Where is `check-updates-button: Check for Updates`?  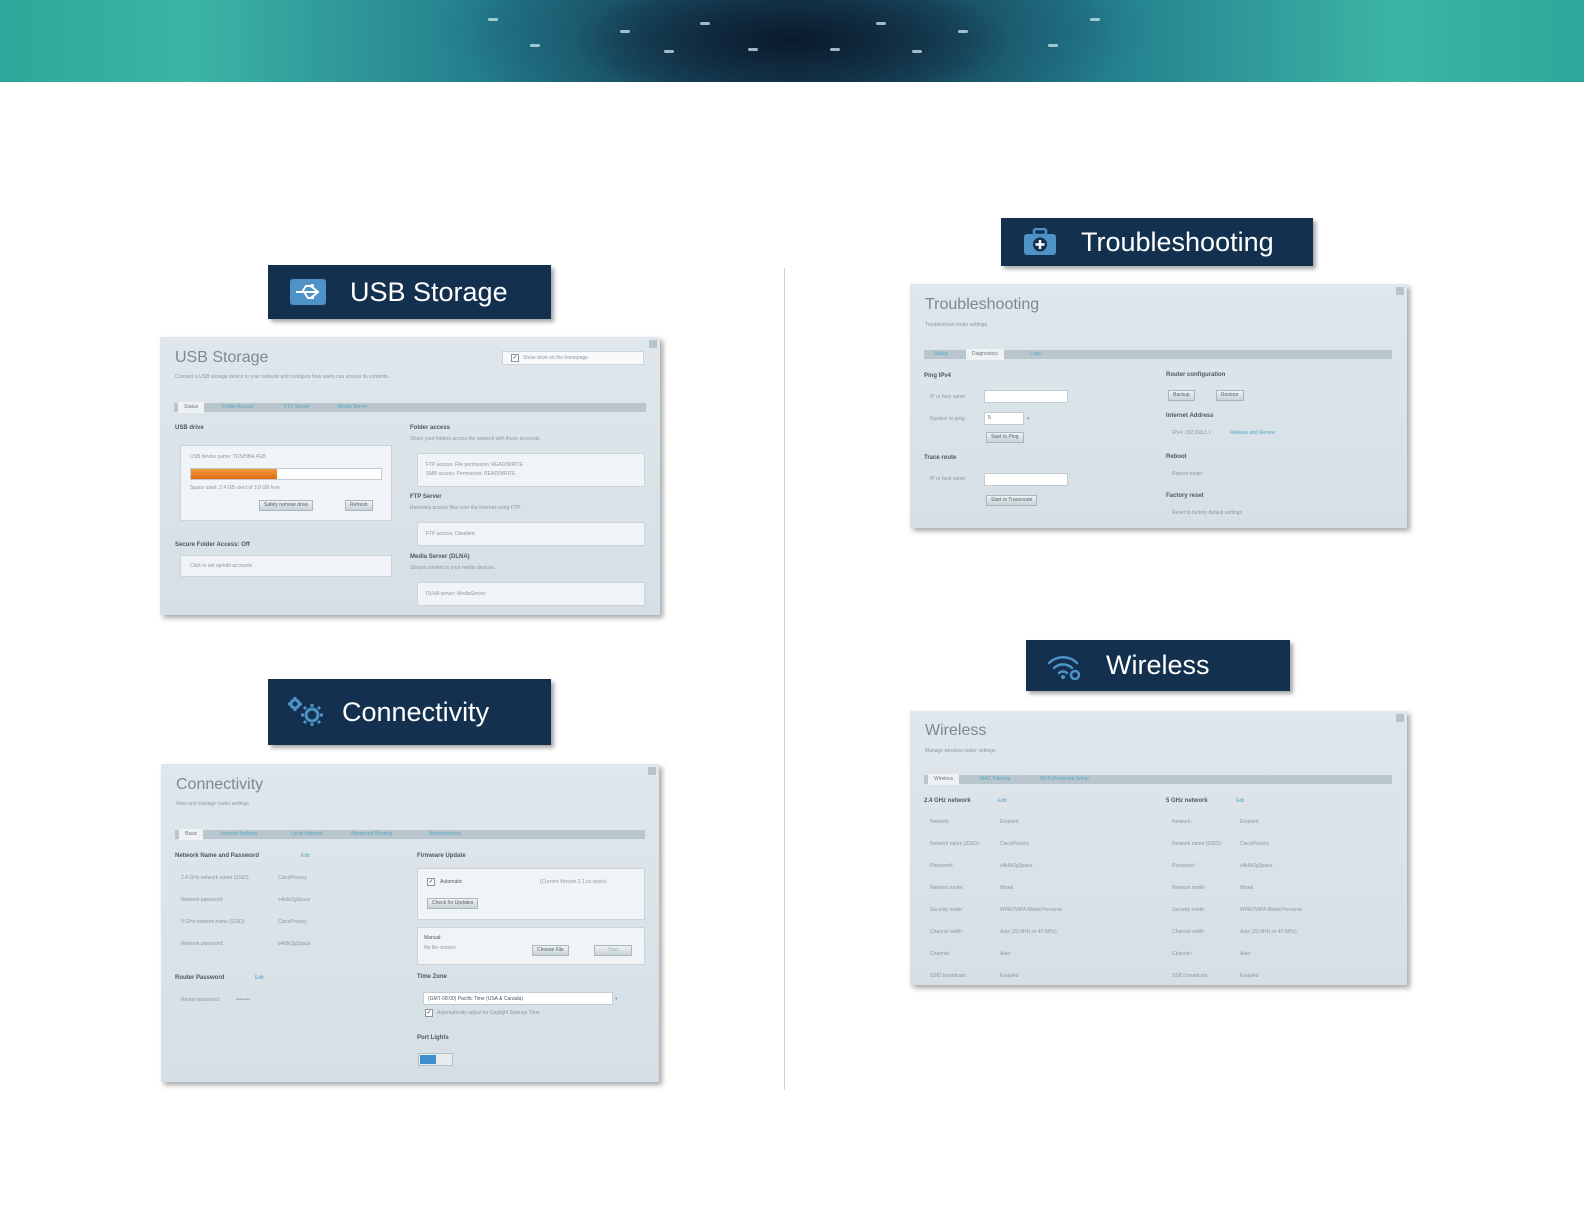 check-updates-button: Check for Updates is located at coordinates (453, 903).